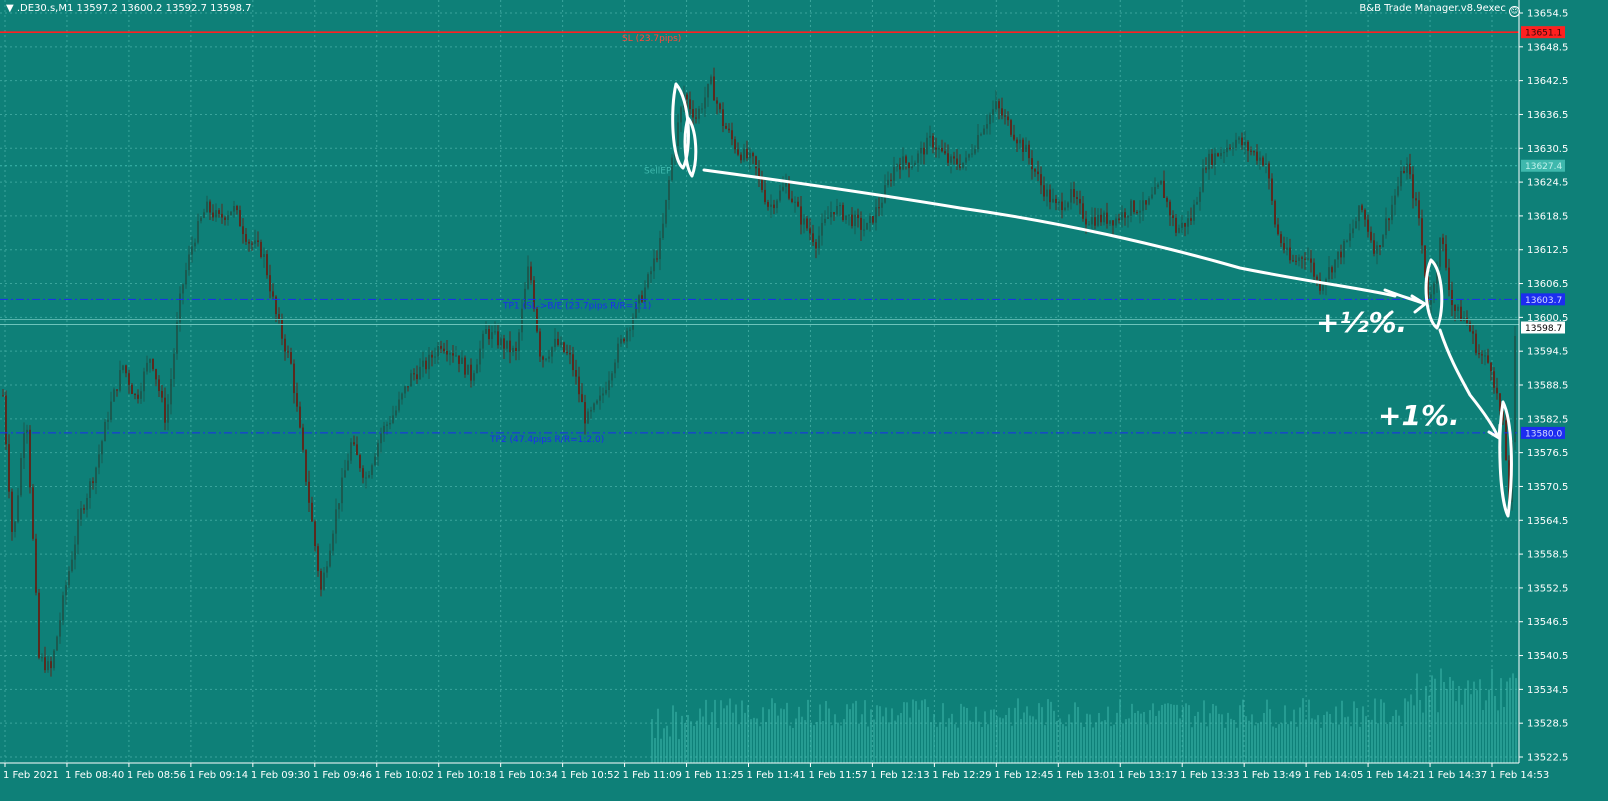  Describe the element at coordinates (651, 39) in the screenshot. I see `level-label: SL (23.7pips)` at that location.